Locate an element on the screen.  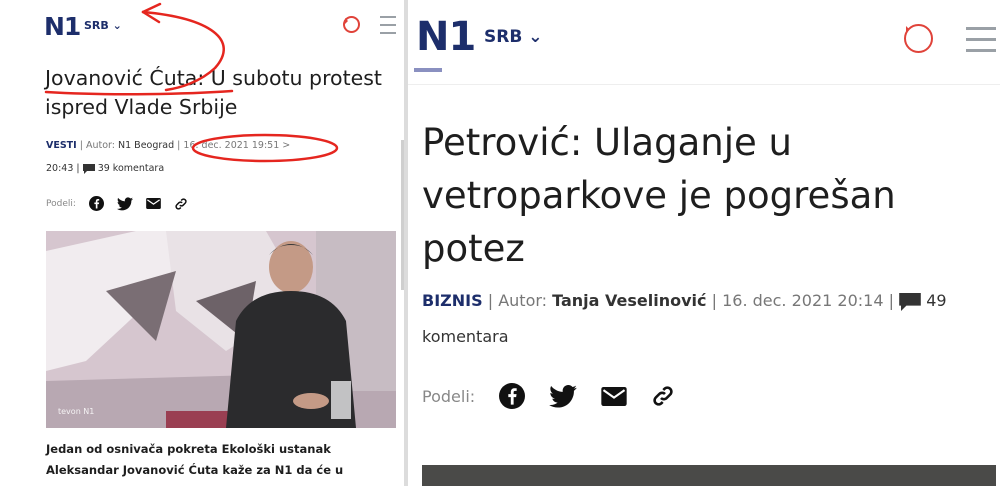
active-nav-indicator is located at coordinates (428, 70).